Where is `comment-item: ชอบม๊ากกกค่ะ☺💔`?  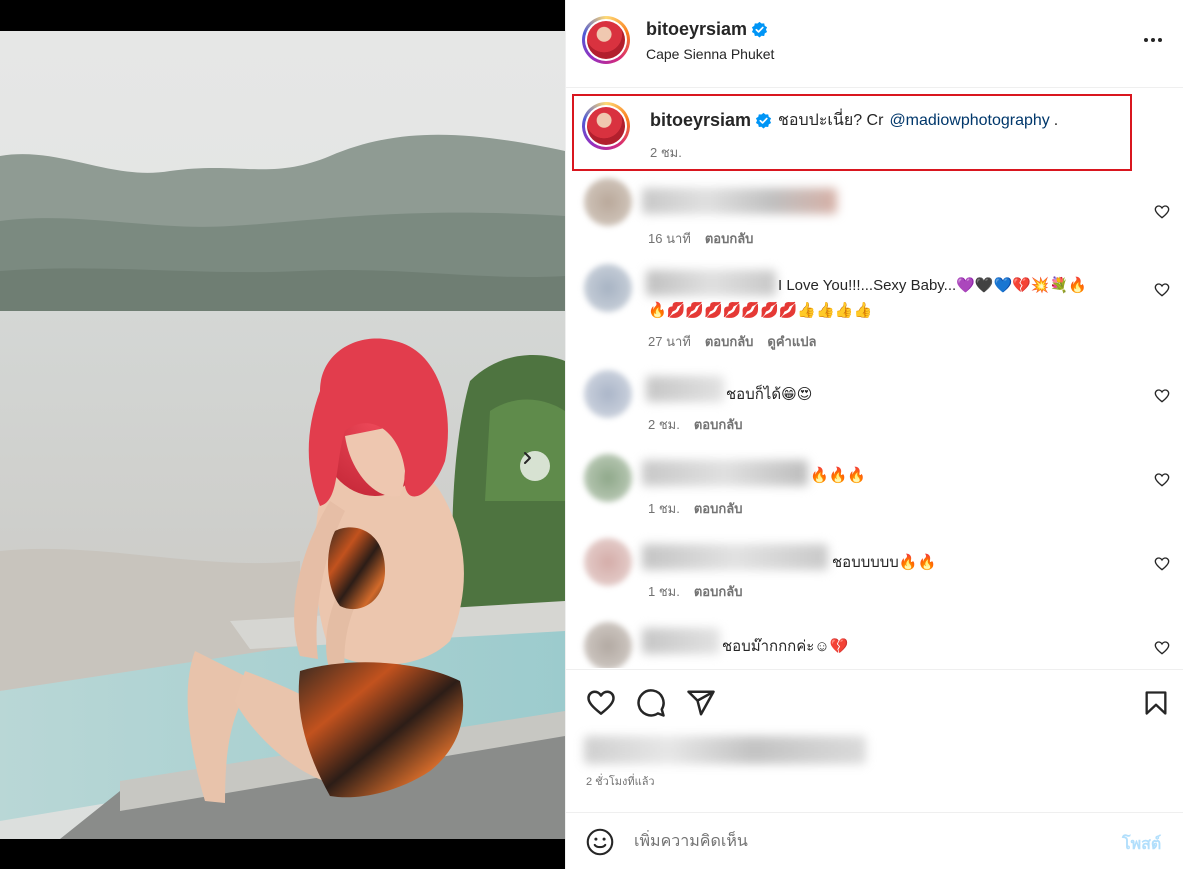
comment-item: ชอบม๊ากกกค่ะ☺💔 is located at coordinates (874, 643).